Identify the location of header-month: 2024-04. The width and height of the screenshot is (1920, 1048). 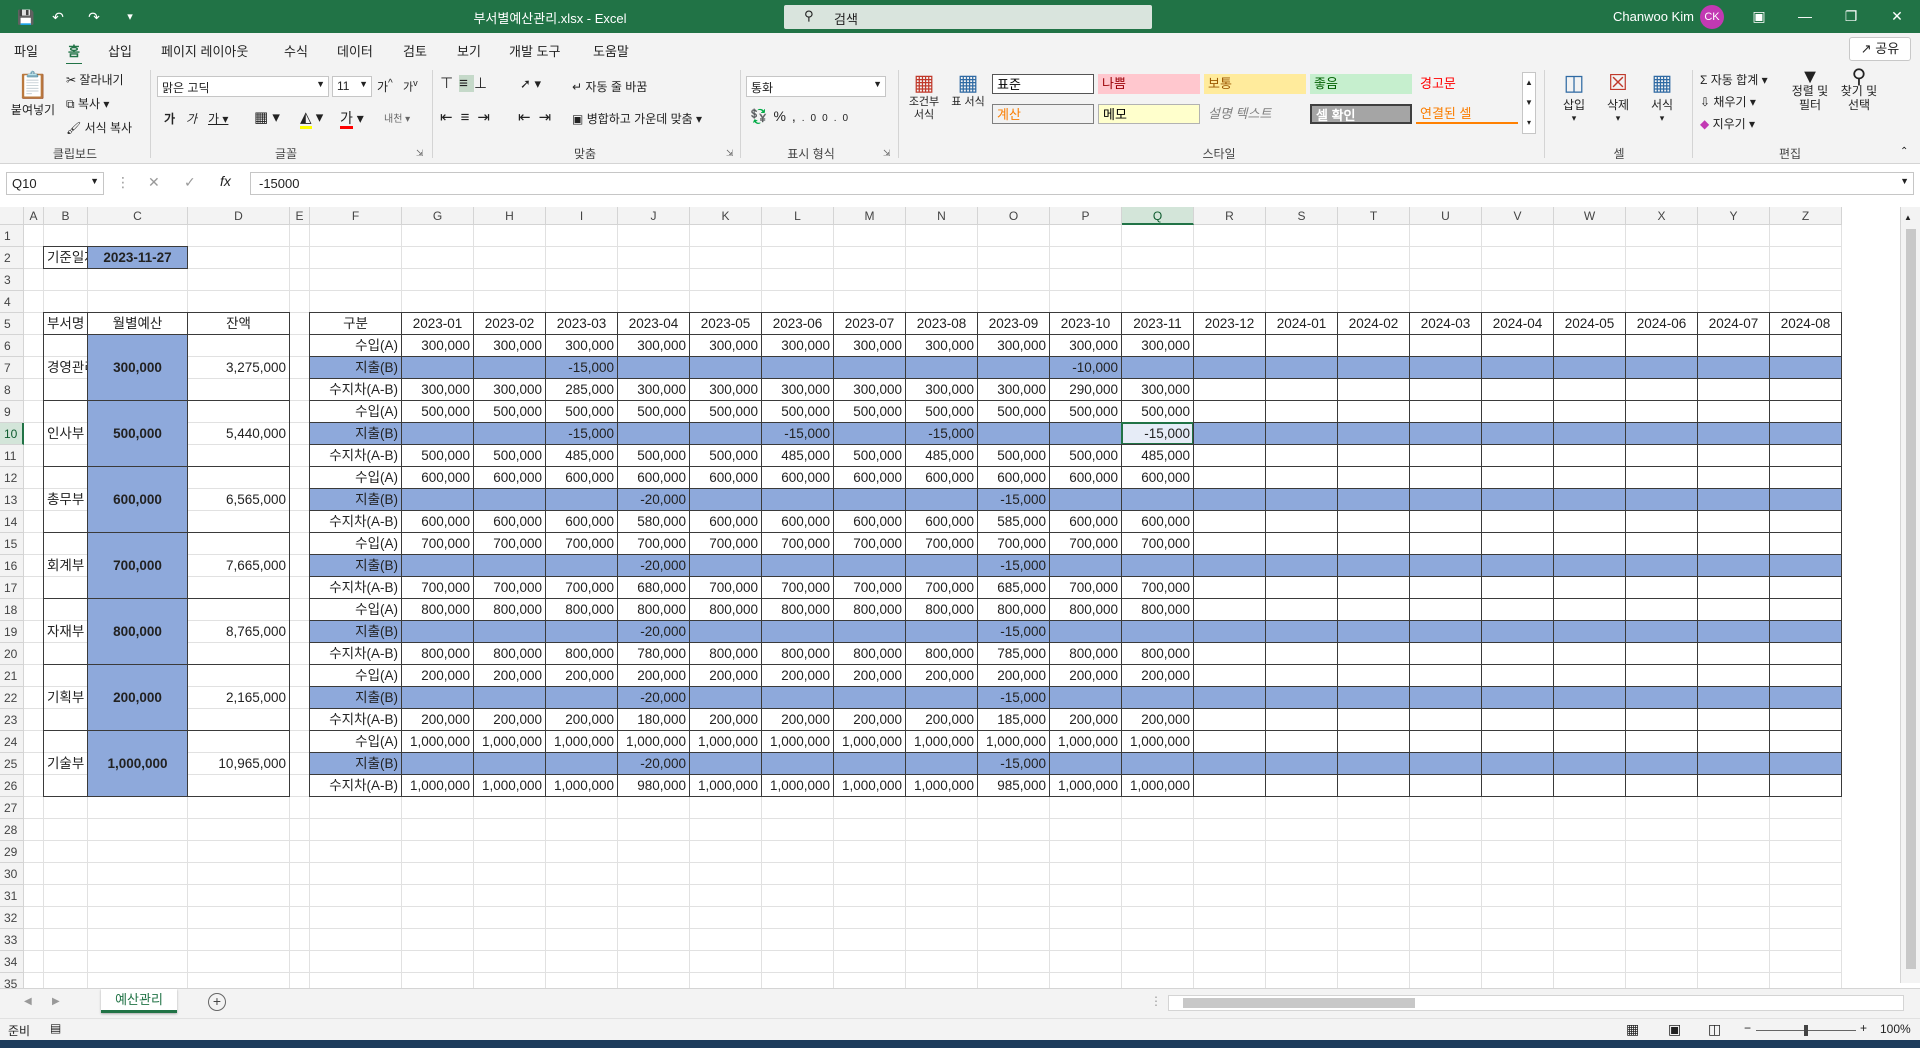
(1517, 323).